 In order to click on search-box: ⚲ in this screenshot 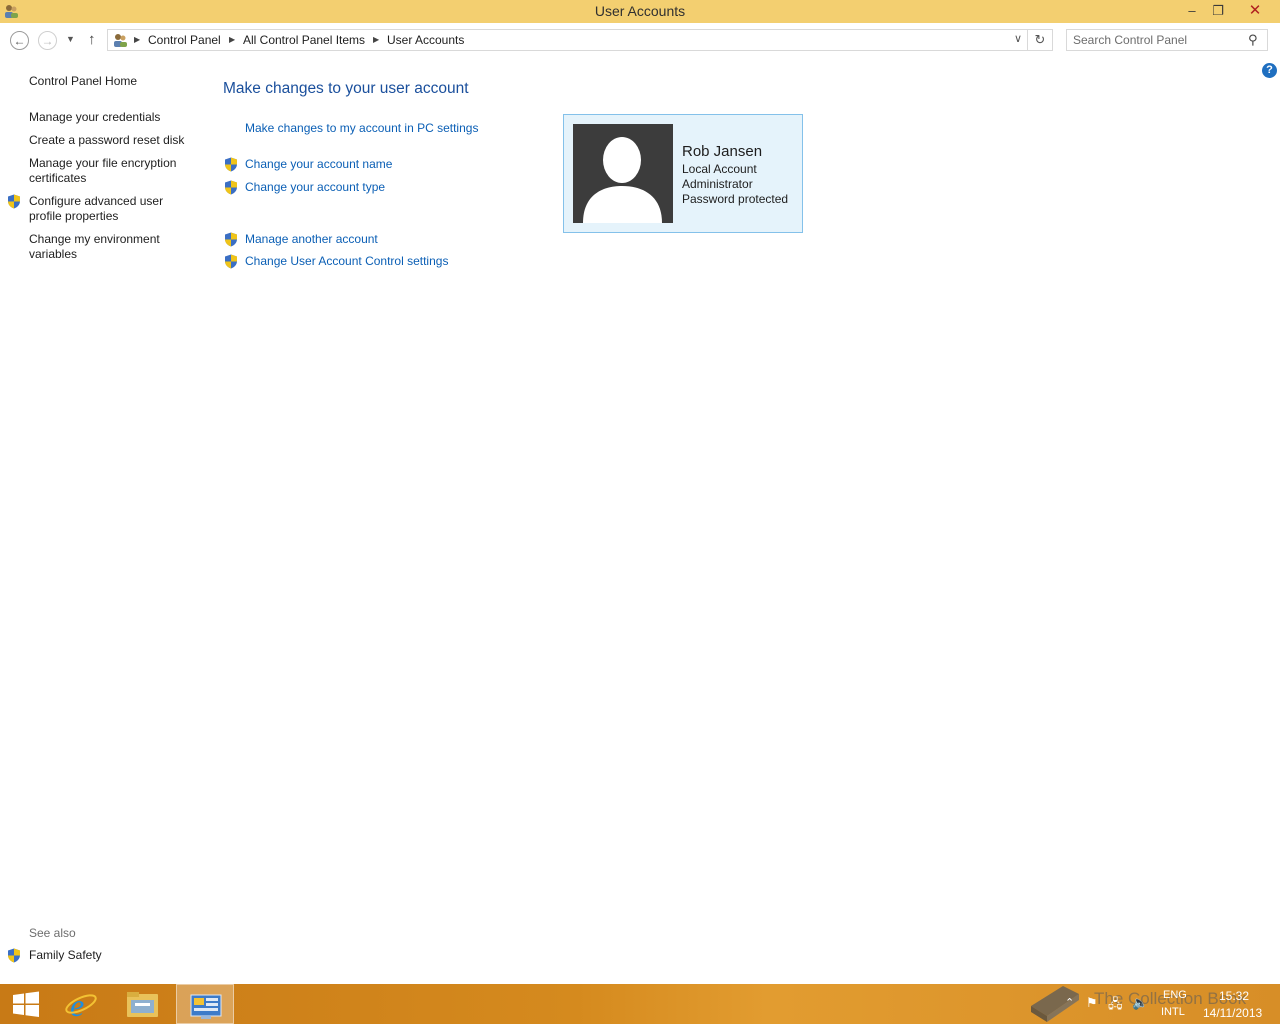, I will do `click(1167, 40)`.